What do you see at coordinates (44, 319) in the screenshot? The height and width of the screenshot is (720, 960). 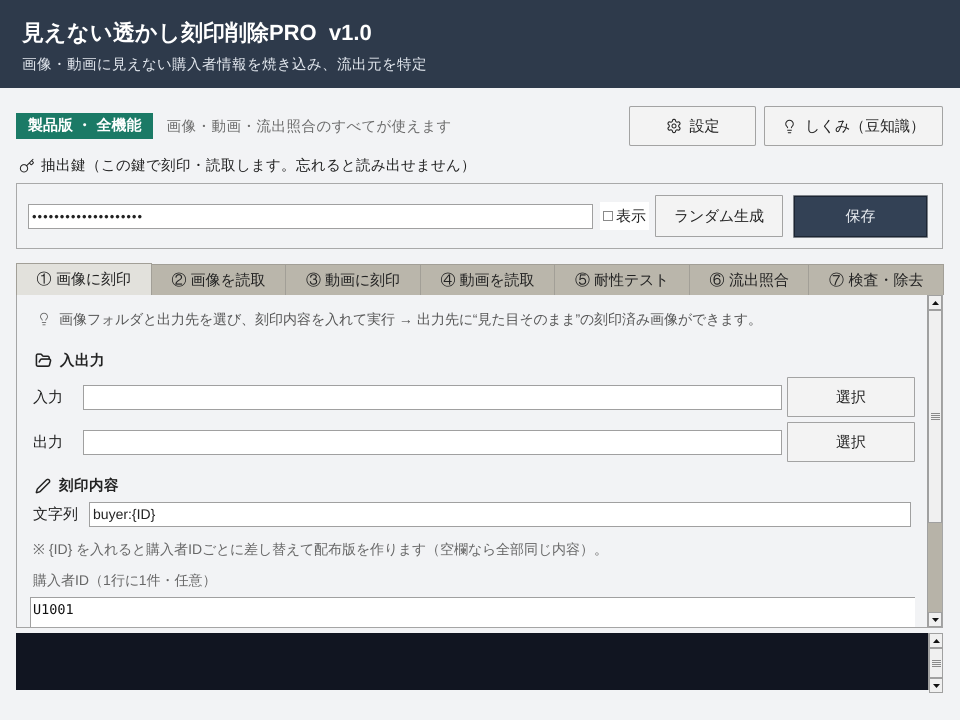 I see `lightbulb-icon` at bounding box center [44, 319].